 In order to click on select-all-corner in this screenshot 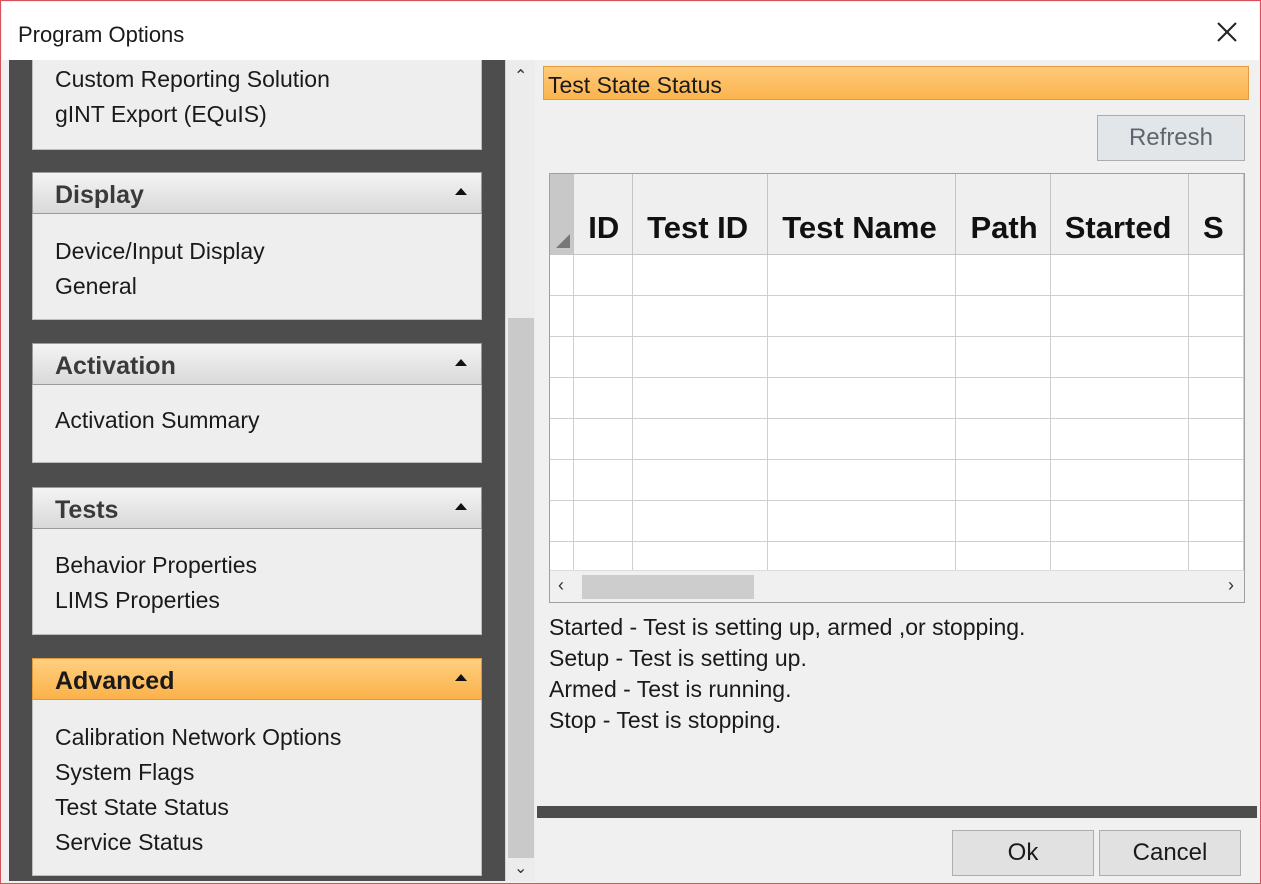, I will do `click(562, 214)`.